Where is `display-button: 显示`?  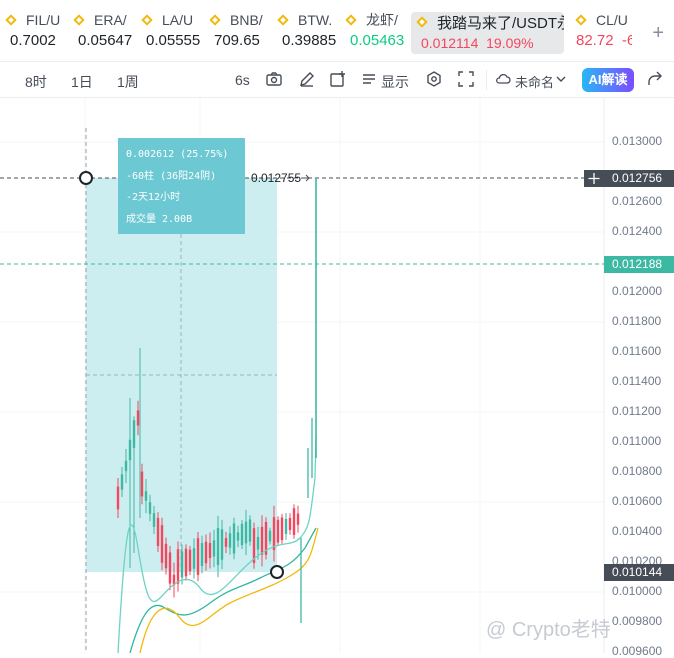 display-button: 显示 is located at coordinates (395, 82).